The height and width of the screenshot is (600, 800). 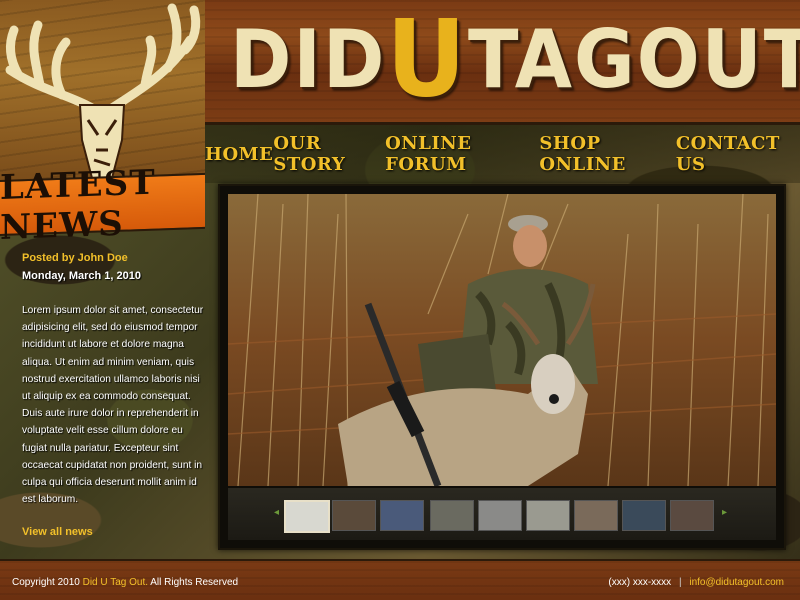 I want to click on view-all-news-link: View all news, so click(x=57, y=532).